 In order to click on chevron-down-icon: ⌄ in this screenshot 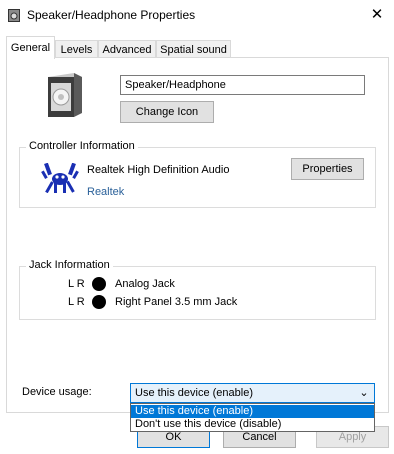, I will do `click(364, 393)`.